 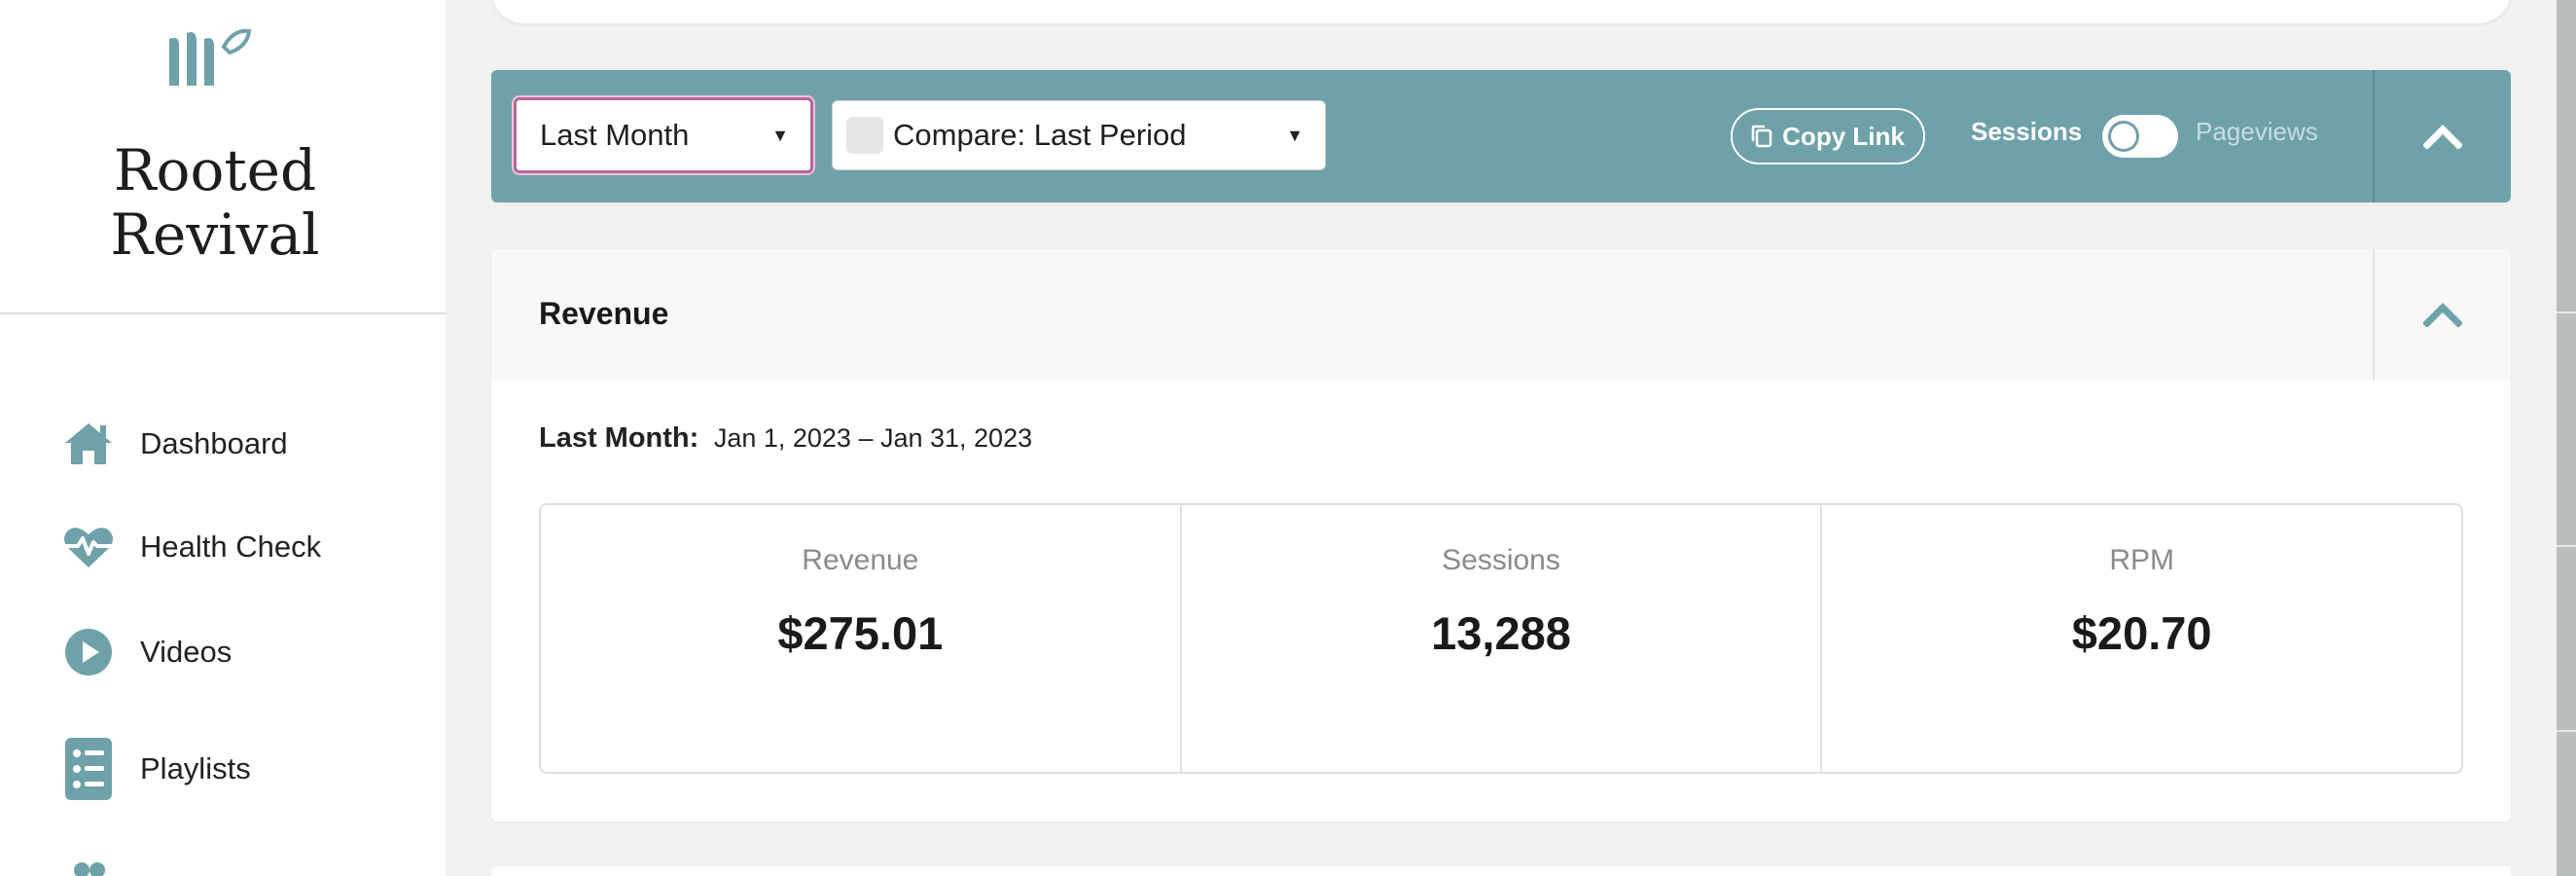 I want to click on toggle-knob, so click(x=2123, y=137).